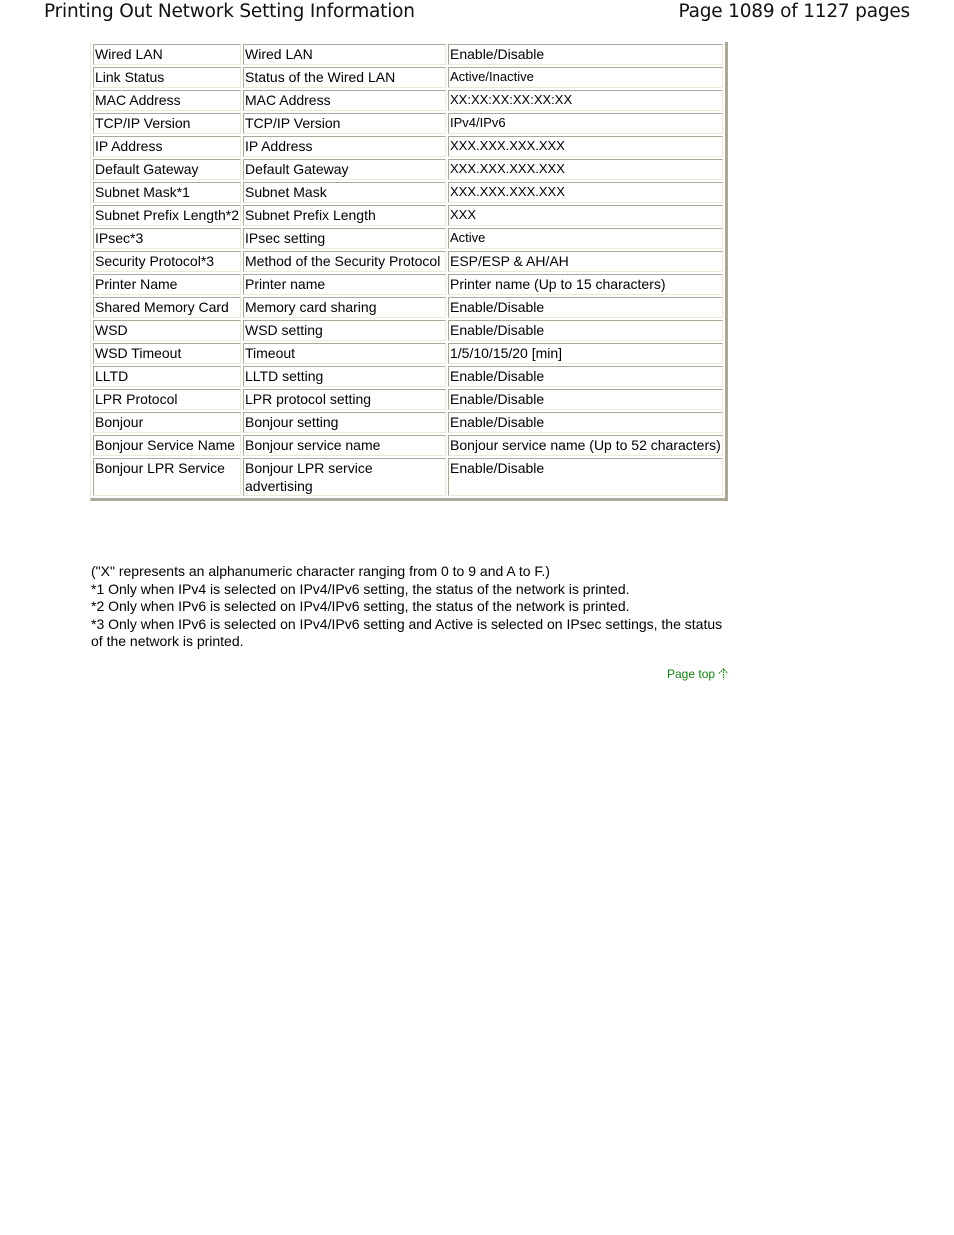 The image size is (954, 1235). I want to click on description-cell: MAC Address, so click(344, 100).